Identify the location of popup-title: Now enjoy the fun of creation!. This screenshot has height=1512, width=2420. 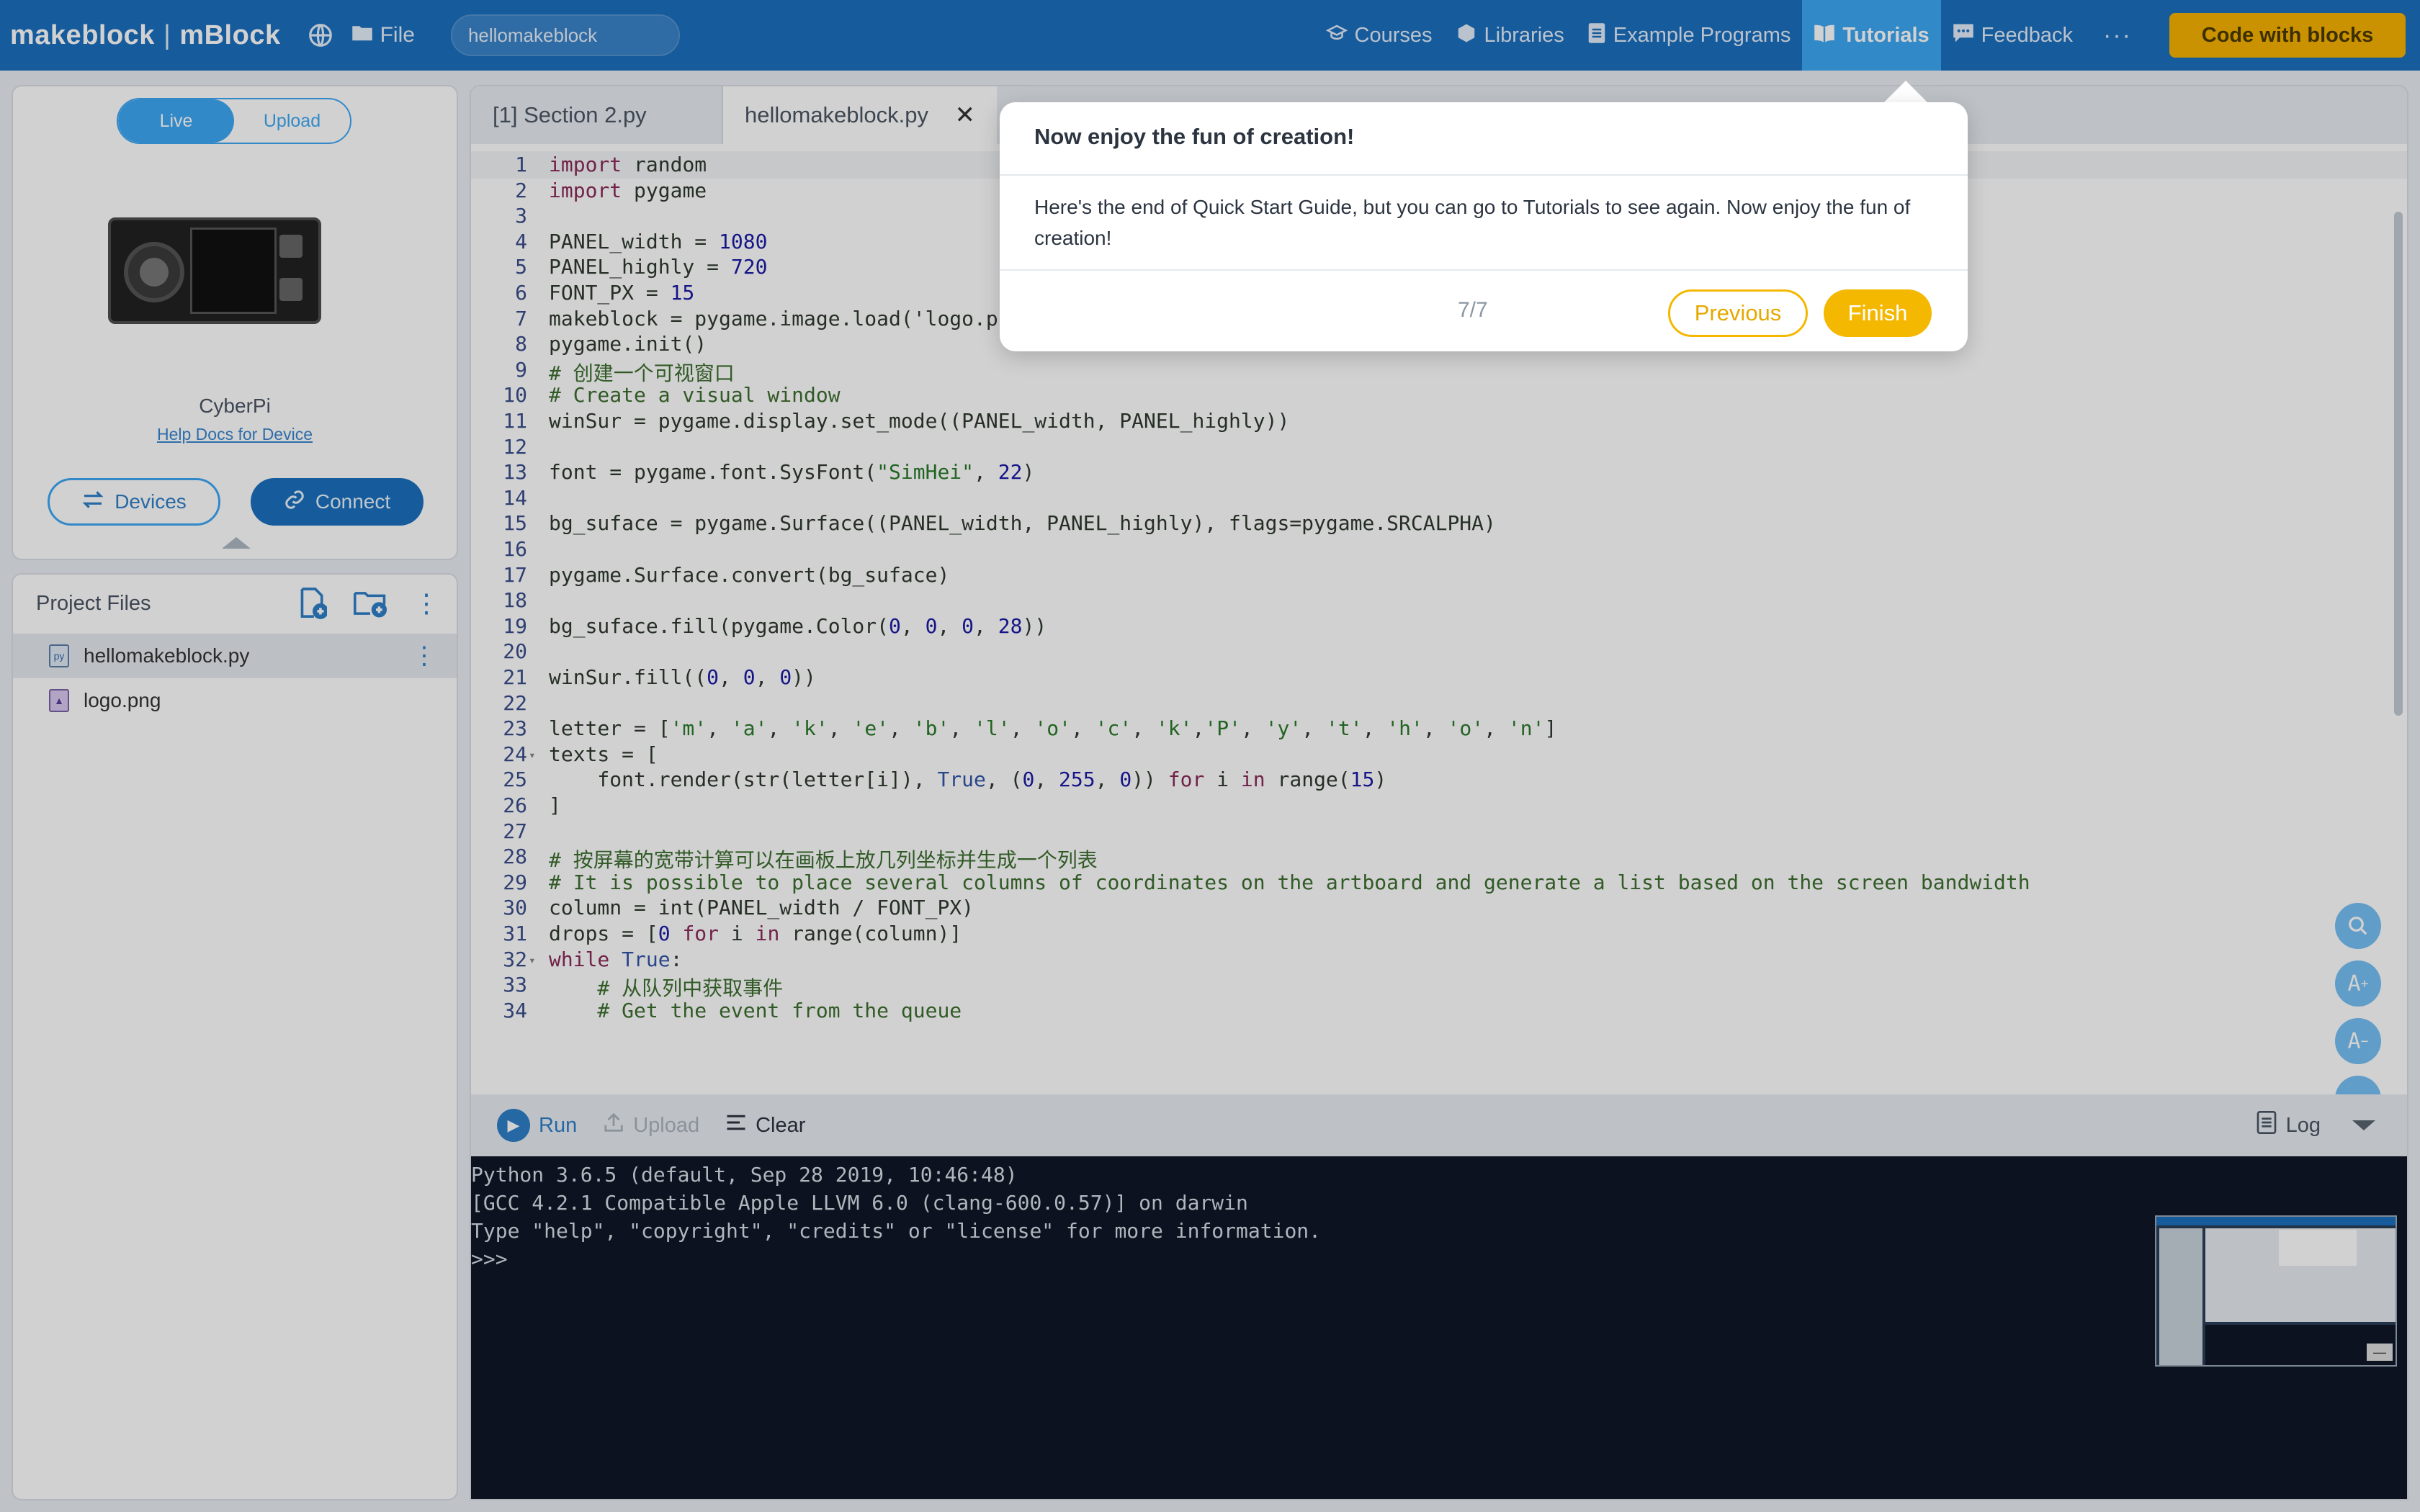
(1194, 136).